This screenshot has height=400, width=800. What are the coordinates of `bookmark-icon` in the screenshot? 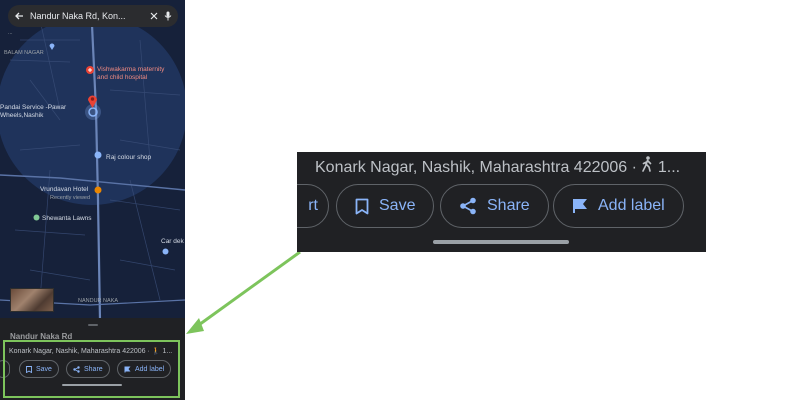 It's located at (362, 206).